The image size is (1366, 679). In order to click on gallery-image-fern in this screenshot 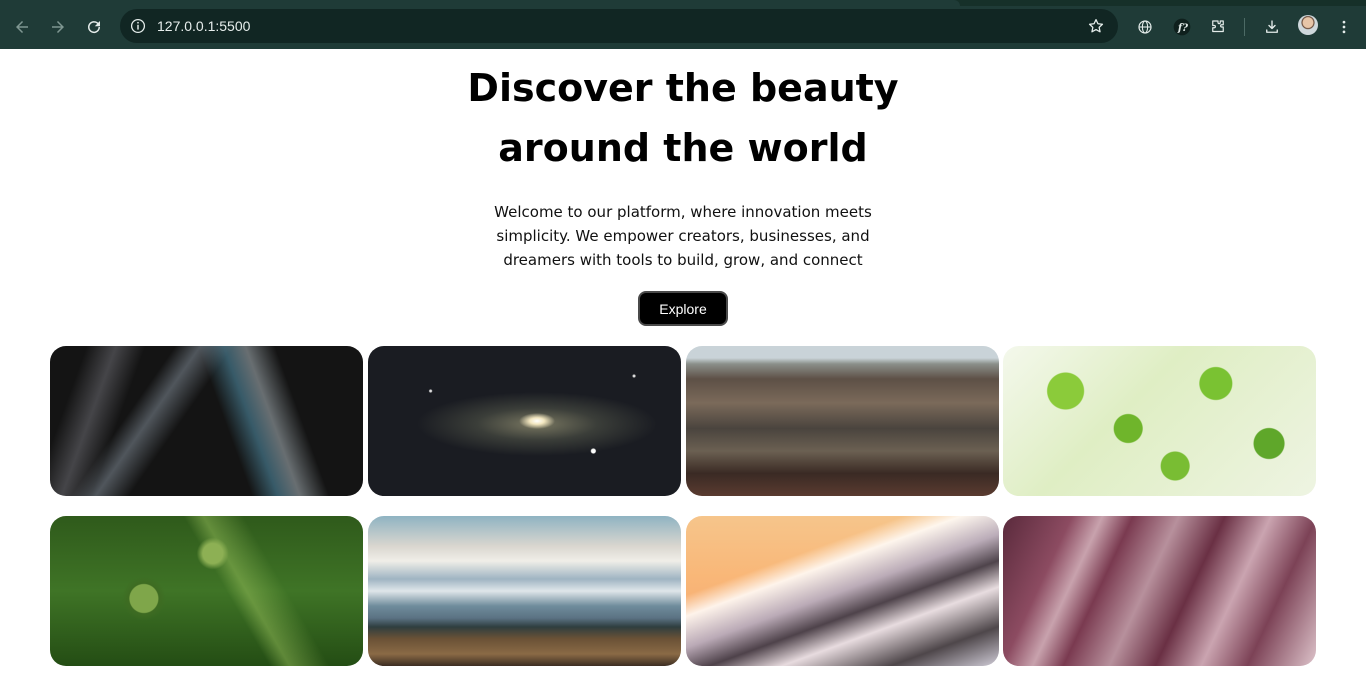, I will do `click(206, 591)`.